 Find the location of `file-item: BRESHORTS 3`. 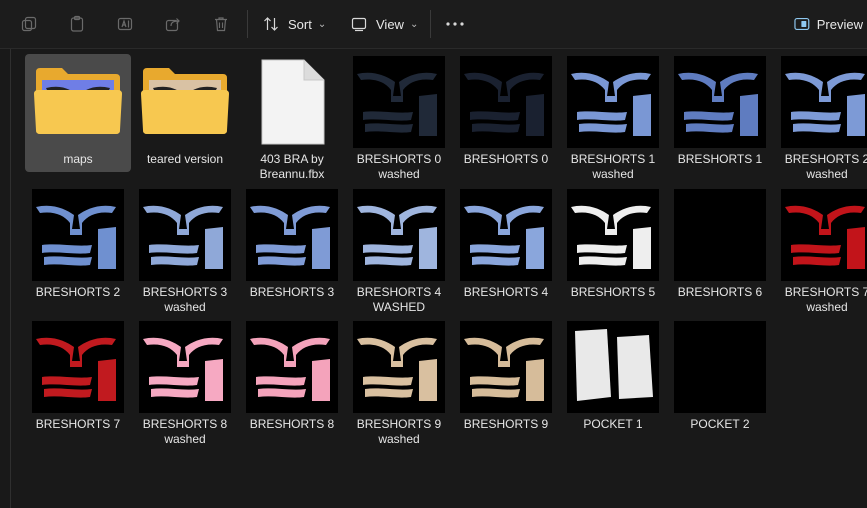

file-item: BRESHORTS 3 is located at coordinates (292, 246).